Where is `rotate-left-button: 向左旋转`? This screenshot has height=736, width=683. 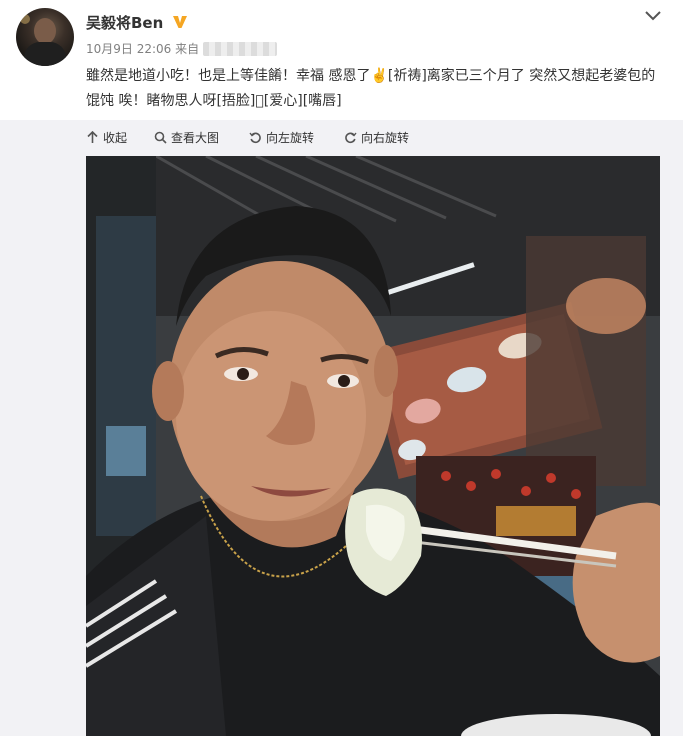
rotate-left-button: 向左旋转 is located at coordinates (281, 137).